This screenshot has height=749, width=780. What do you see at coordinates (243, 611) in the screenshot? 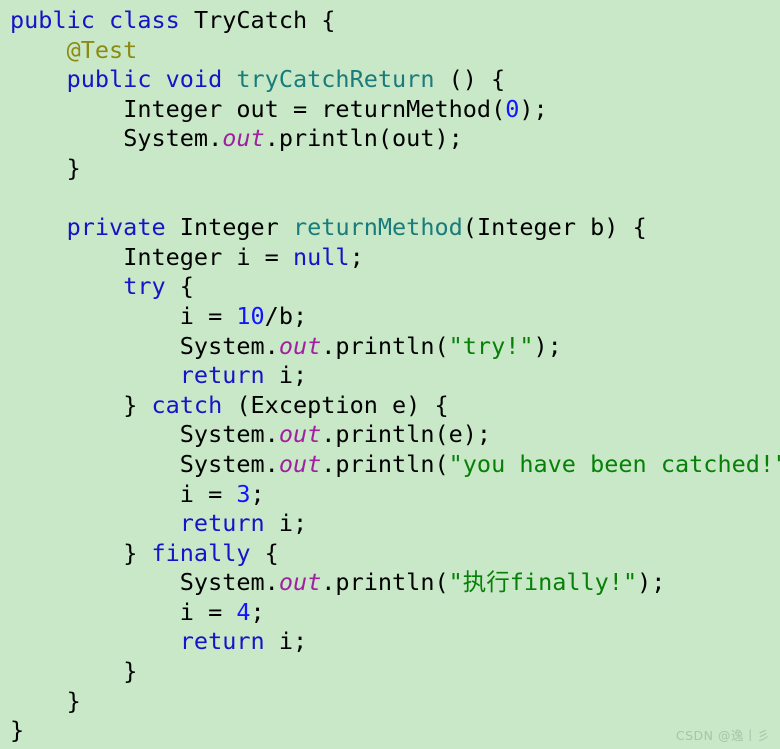
I see `code-token-num: 4` at bounding box center [243, 611].